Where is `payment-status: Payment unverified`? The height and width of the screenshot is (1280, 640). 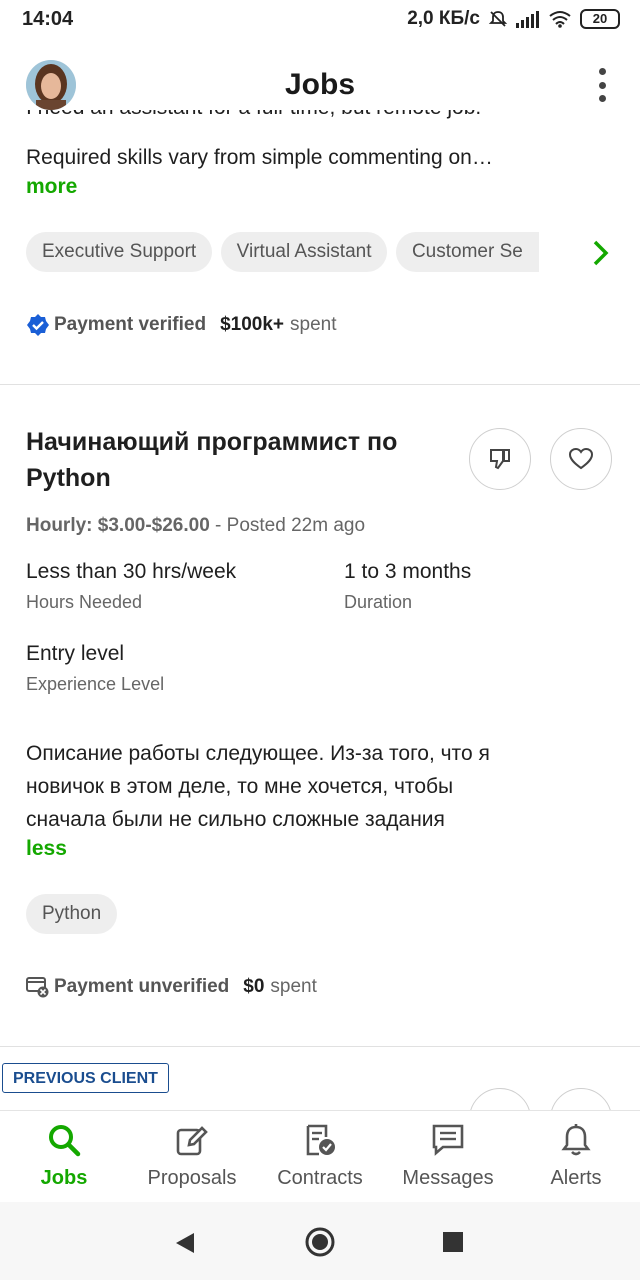
payment-status: Payment unverified is located at coordinates (142, 986).